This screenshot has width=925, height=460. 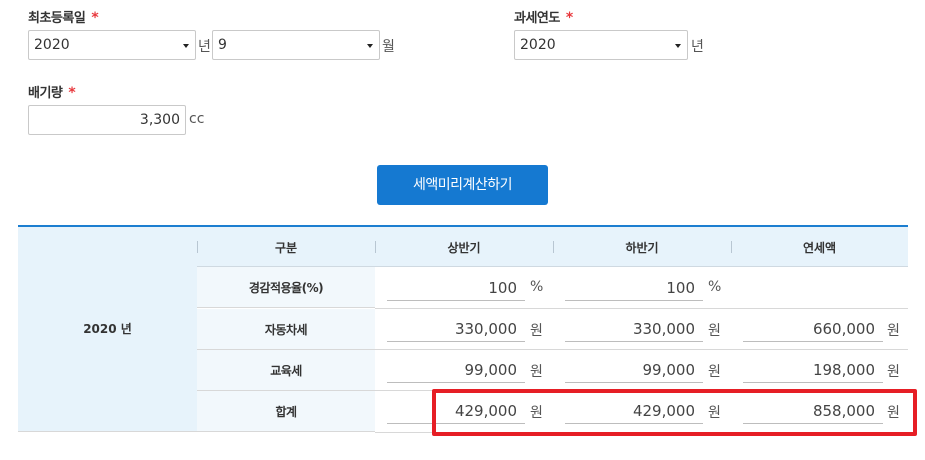 I want to click on vehicle-tax-first-half: 330,000, so click(x=456, y=329).